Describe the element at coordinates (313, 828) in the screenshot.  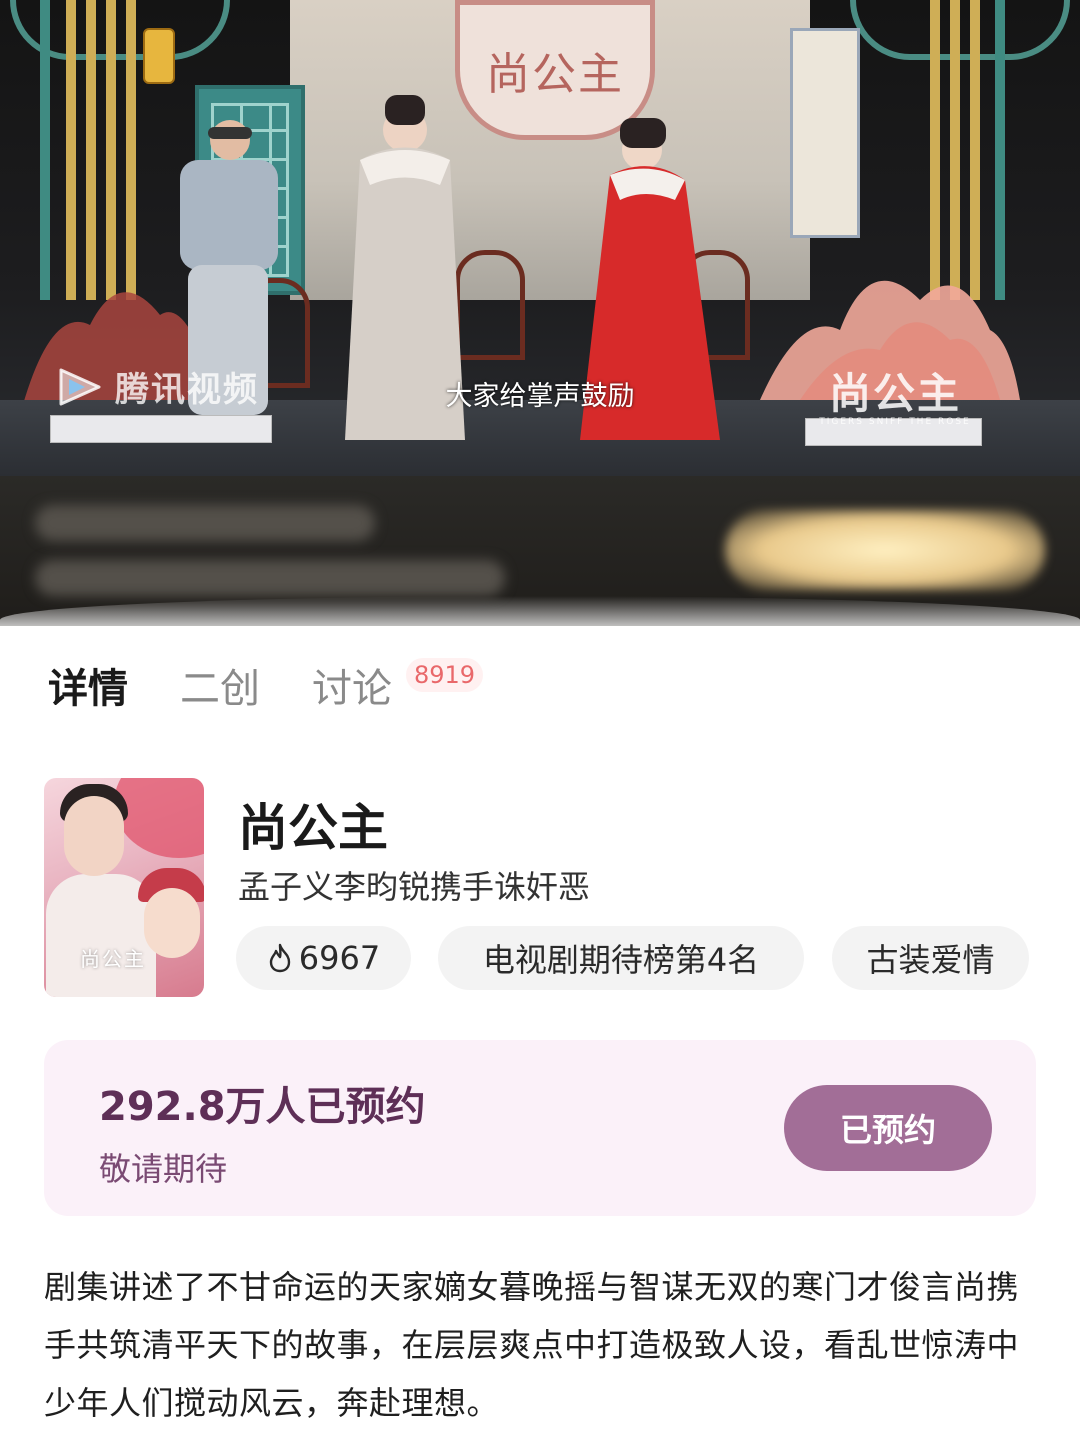
I see `show-title: 尚公主` at that location.